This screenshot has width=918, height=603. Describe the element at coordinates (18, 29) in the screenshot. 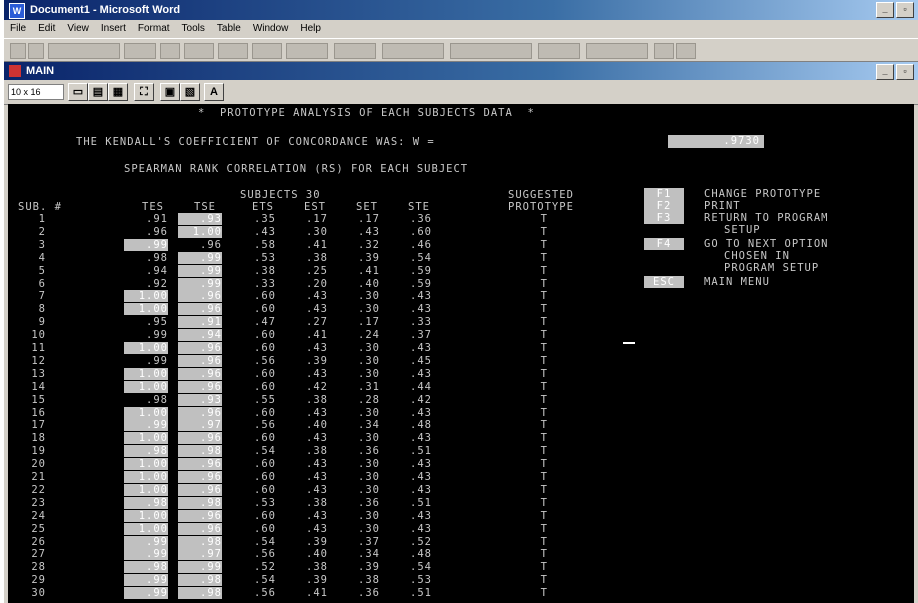

I see `menu-file: File` at that location.